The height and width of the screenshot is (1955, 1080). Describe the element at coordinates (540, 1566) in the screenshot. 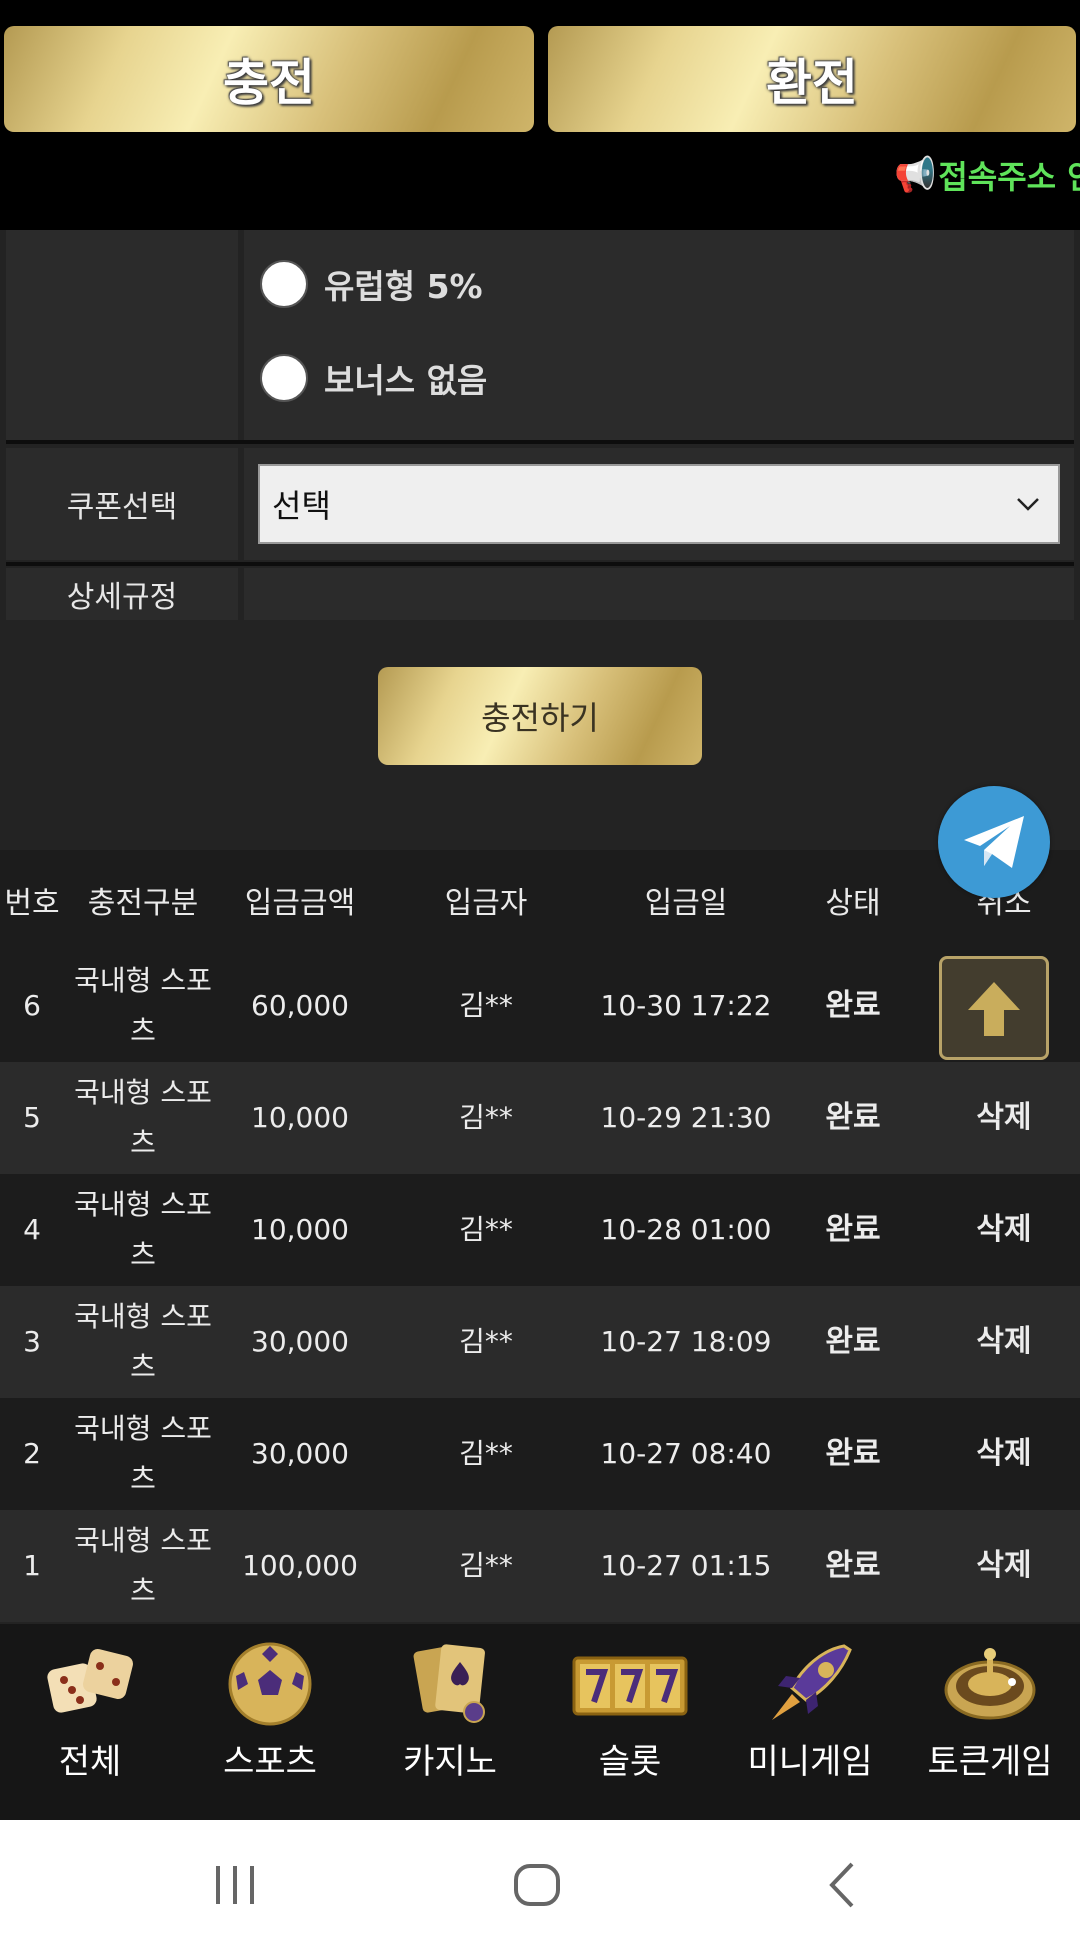

I see `table-row: 1 국내형 스포츠 100,000 김** 10-27 01:15 완료 삭제` at that location.